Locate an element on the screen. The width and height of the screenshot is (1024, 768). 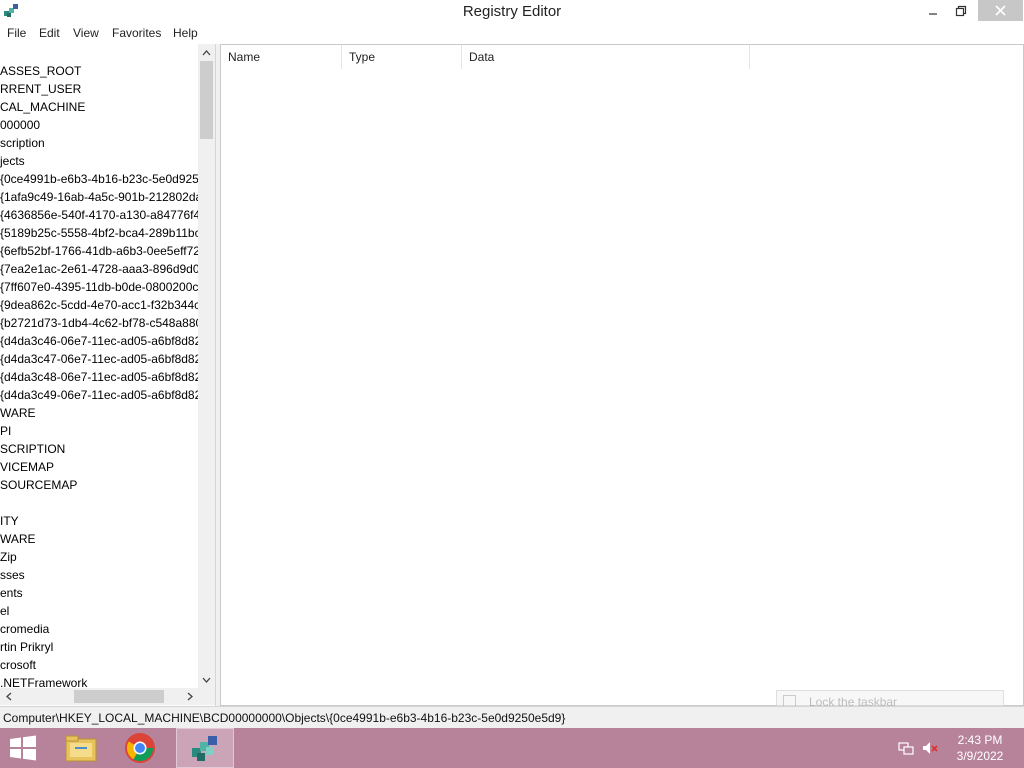
windows-logo-icon is located at coordinates (23, 748).